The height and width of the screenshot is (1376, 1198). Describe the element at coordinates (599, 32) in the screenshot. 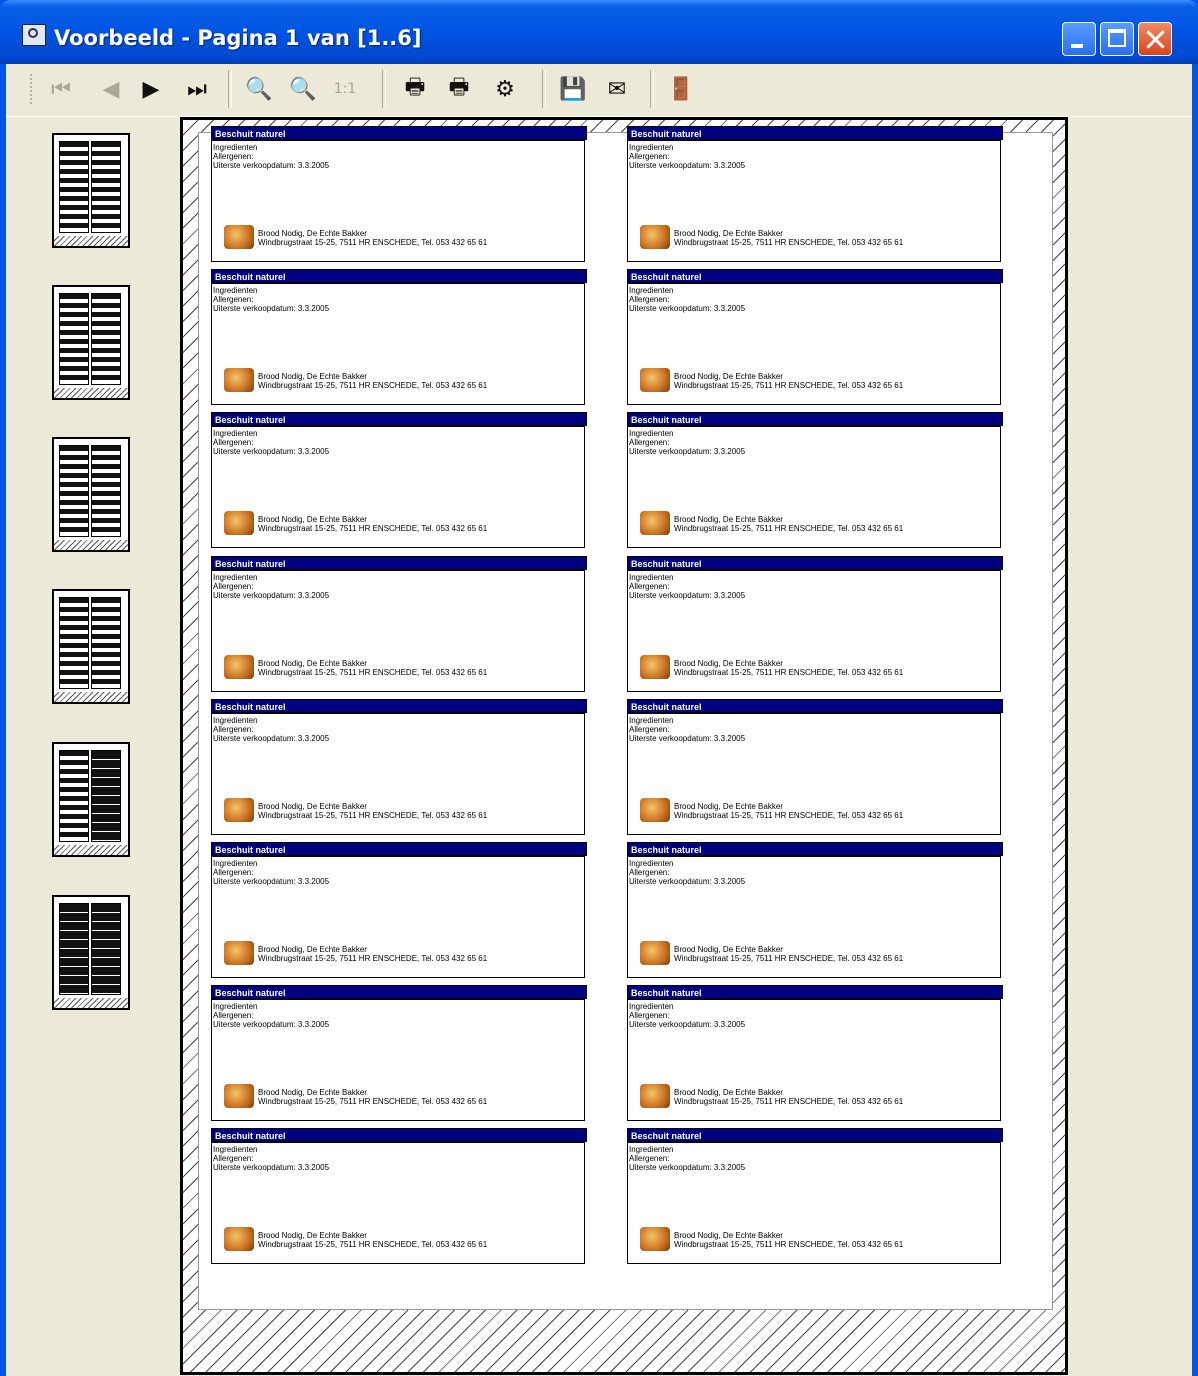

I see `title-bar: Voorbeeld - Pagina 1 van [1..6]` at that location.